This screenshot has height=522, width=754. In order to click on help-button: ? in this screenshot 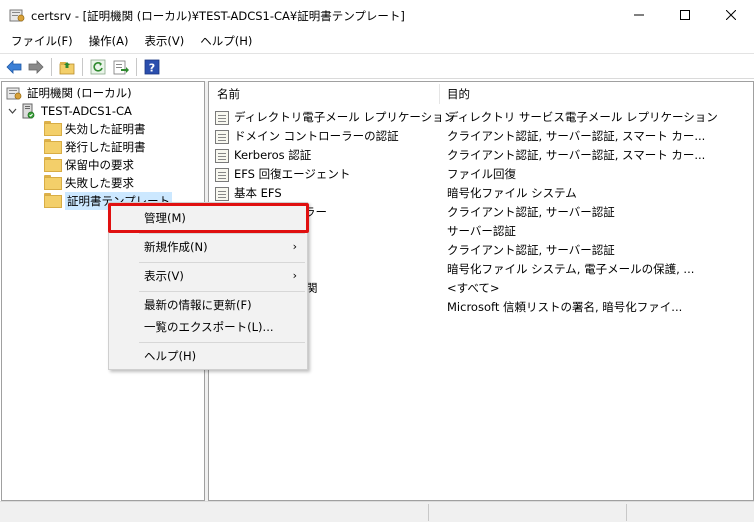, I will do `click(152, 67)`.